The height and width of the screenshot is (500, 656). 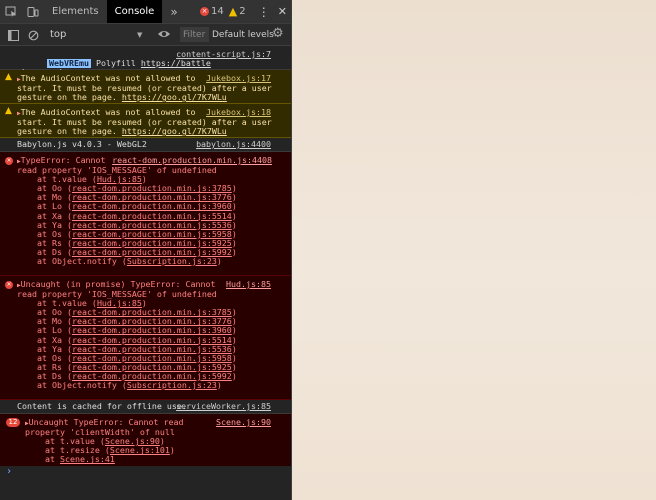 I want to click on issue-counts: × 14 ▲ 2, so click(x=223, y=11).